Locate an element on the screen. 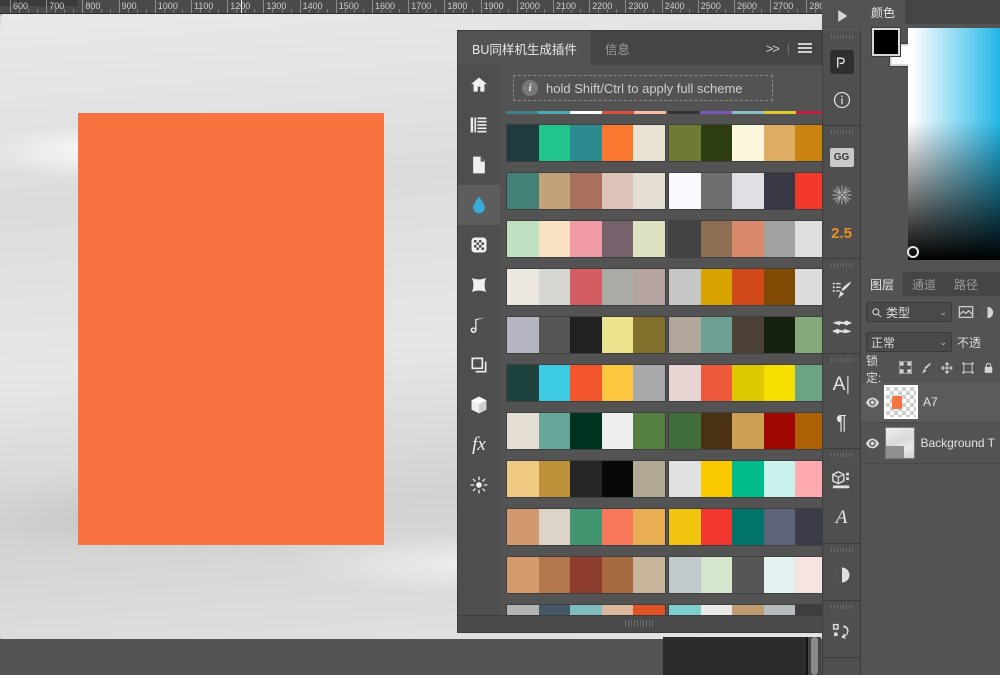 The width and height of the screenshot is (1000, 675). square-stack-icon is located at coordinates (479, 365).